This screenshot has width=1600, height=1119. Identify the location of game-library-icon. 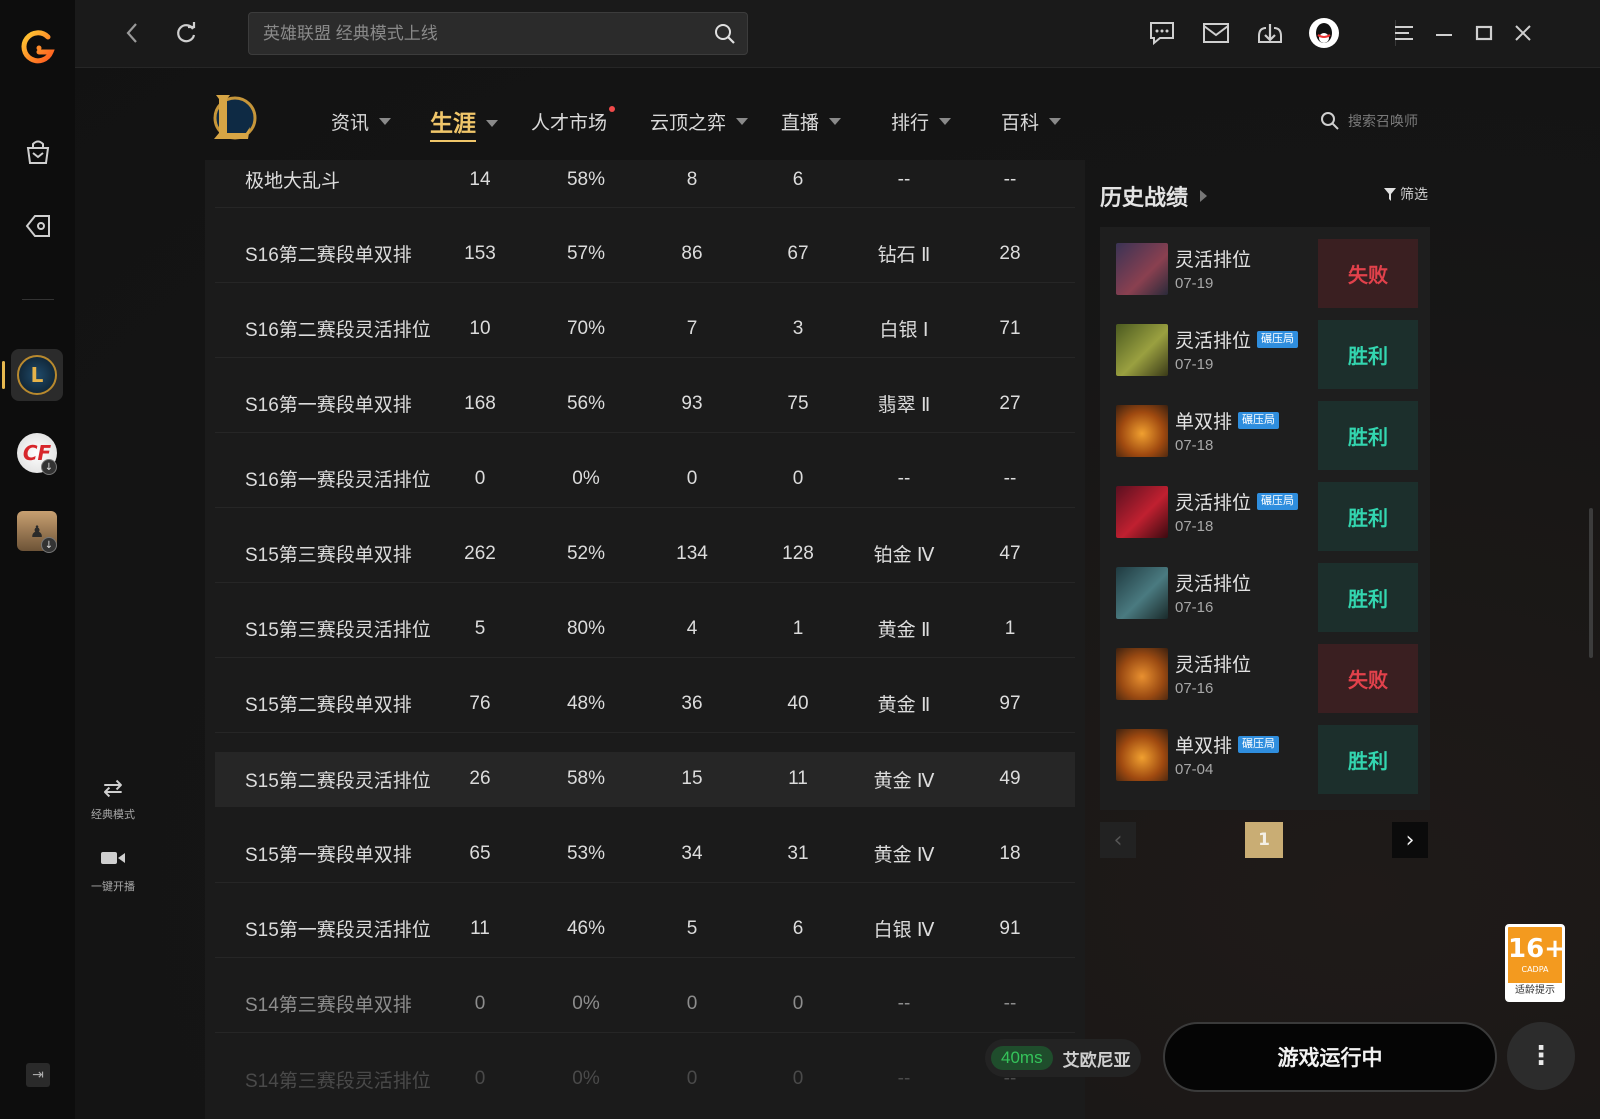
(38, 226).